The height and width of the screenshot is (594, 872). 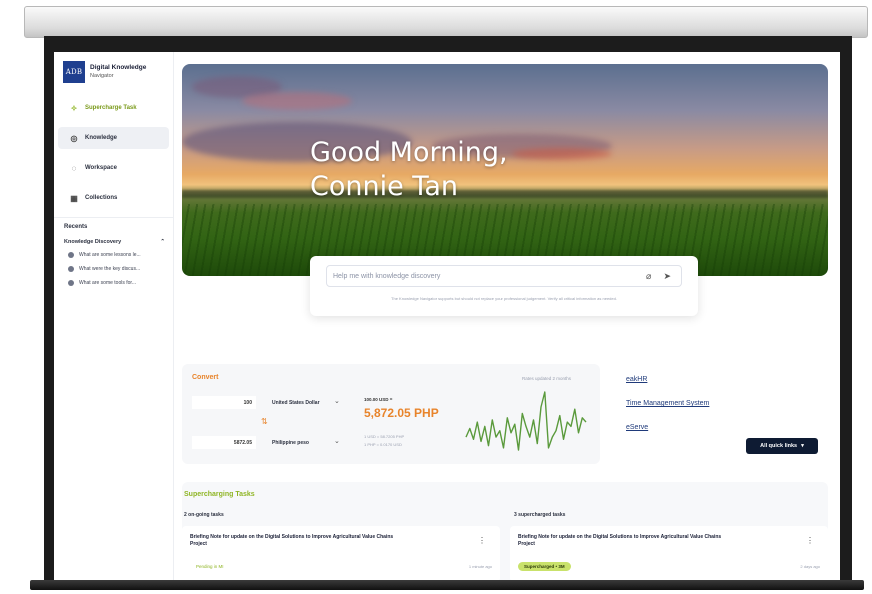 What do you see at coordinates (409, 170) in the screenshot?
I see `greeting: Good Morning, Connie Tan` at bounding box center [409, 170].